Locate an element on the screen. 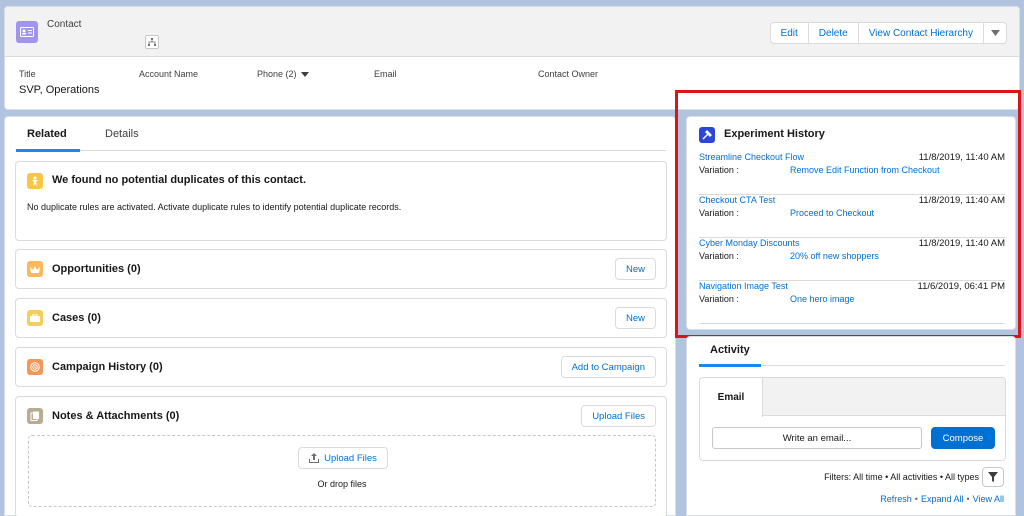 The height and width of the screenshot is (516, 1024). tab-activity: Activity is located at coordinates (730, 350).